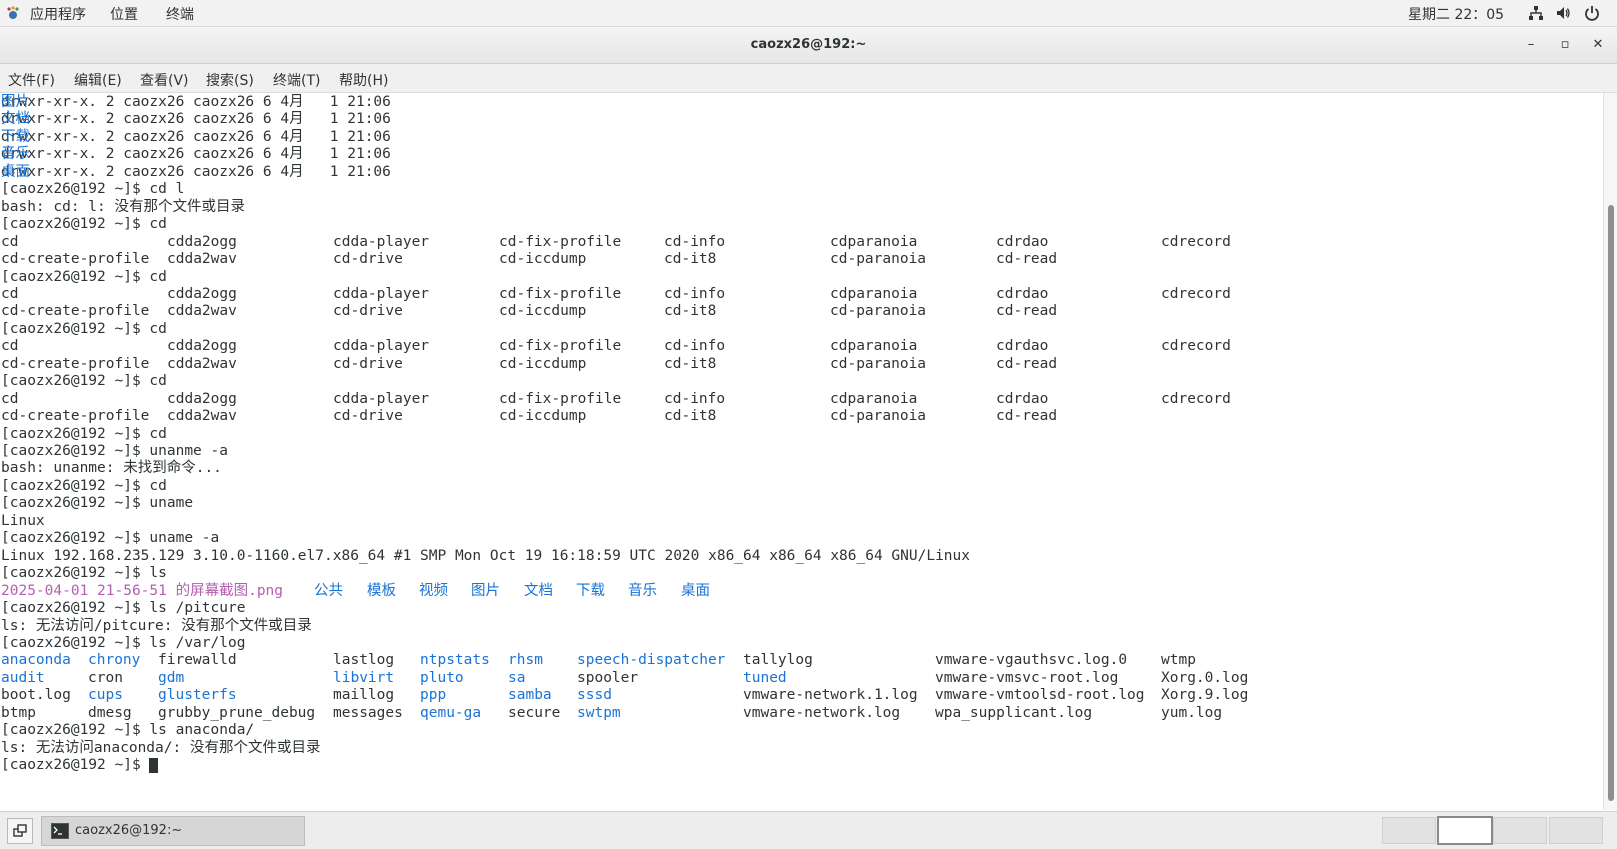 This screenshot has width=1617, height=849. Describe the element at coordinates (364, 677) in the screenshot. I see `terminal-text: libvirt` at that location.